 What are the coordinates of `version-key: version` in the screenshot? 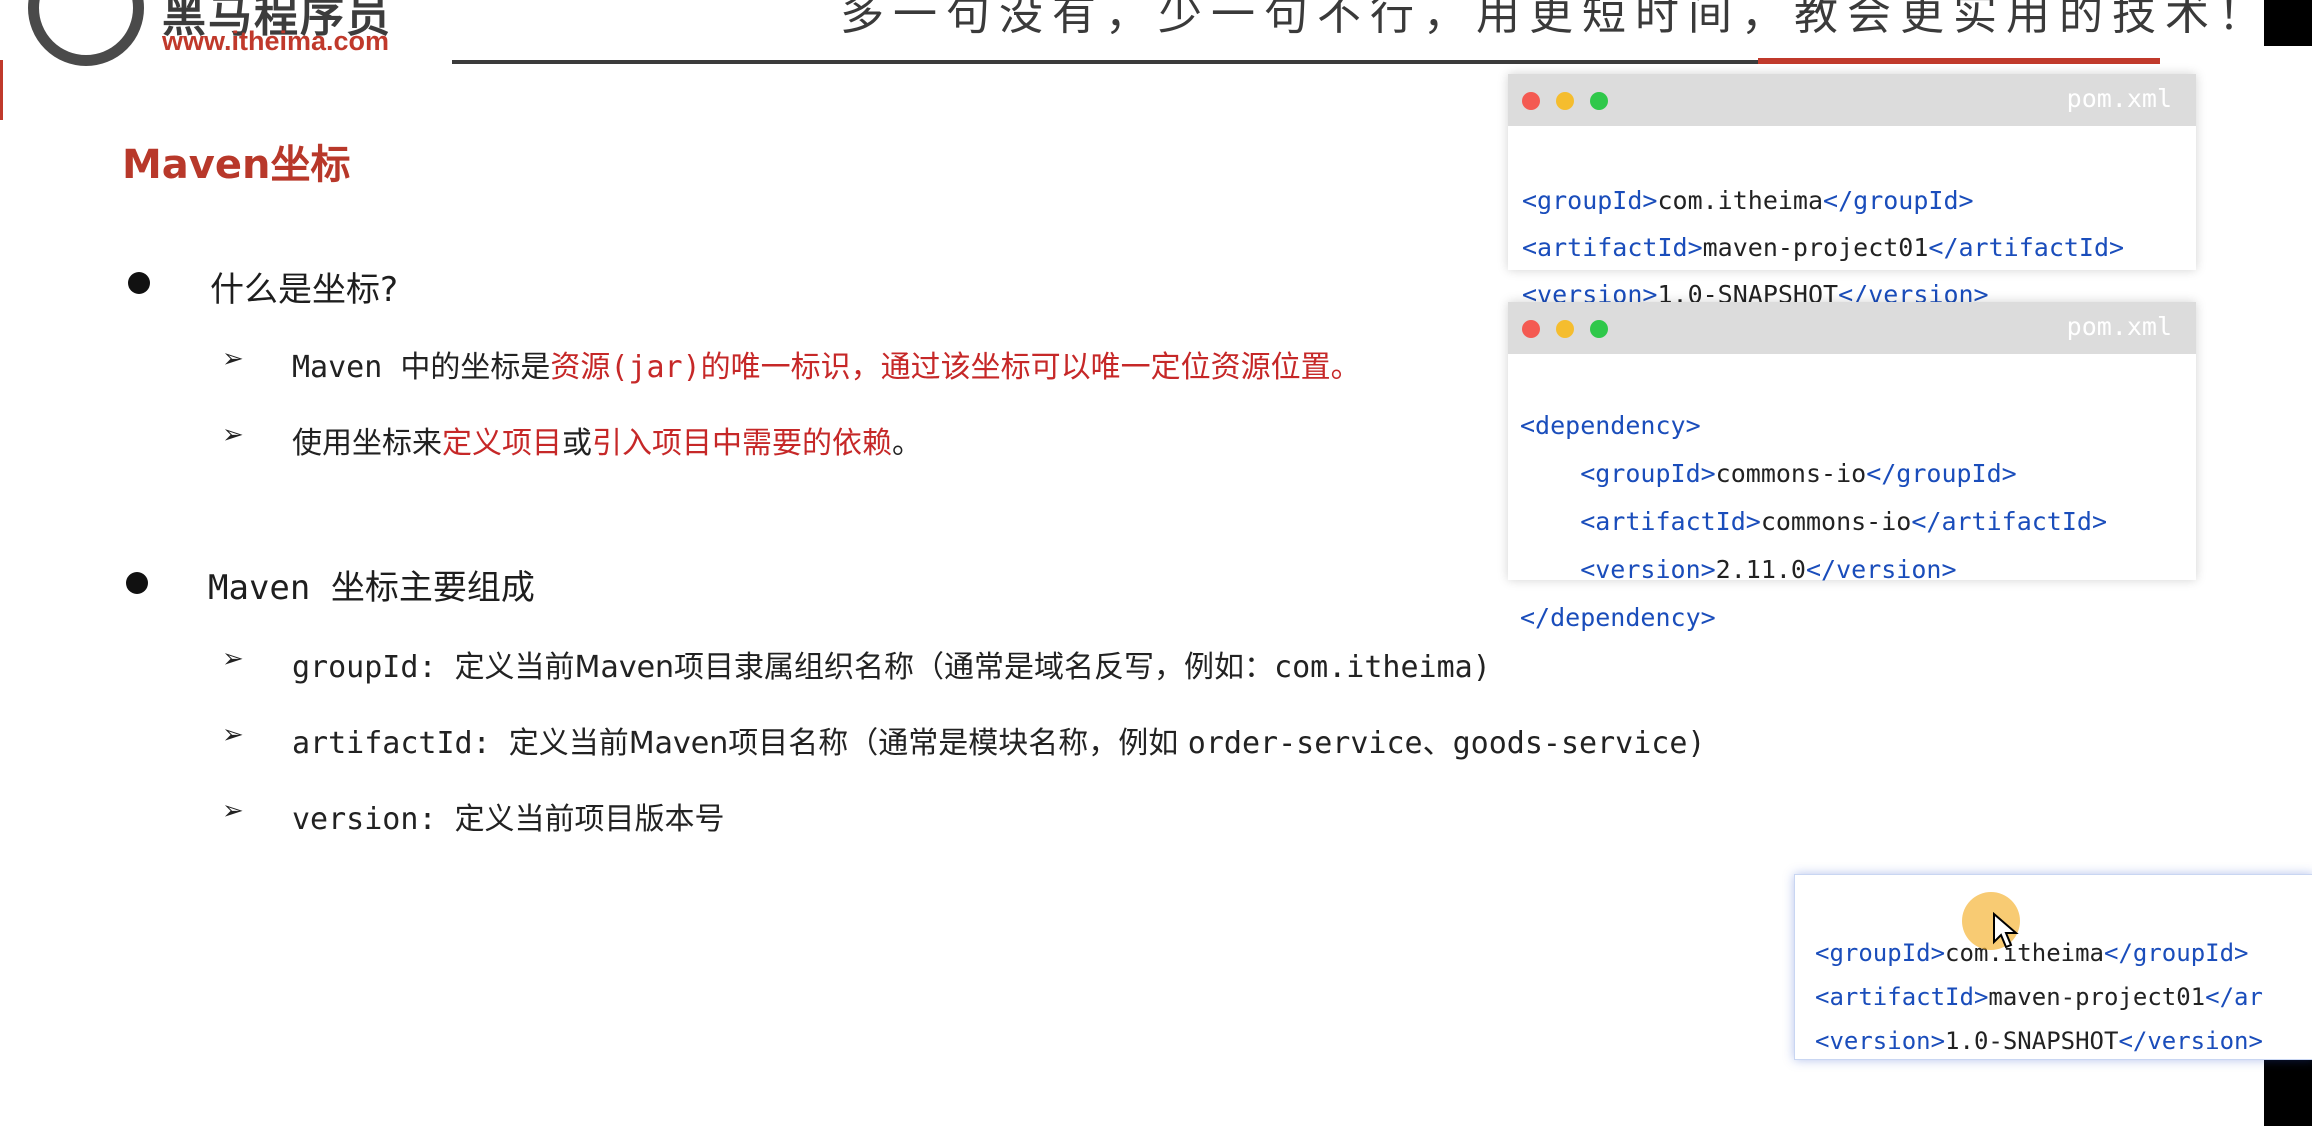 It's located at (355, 819).